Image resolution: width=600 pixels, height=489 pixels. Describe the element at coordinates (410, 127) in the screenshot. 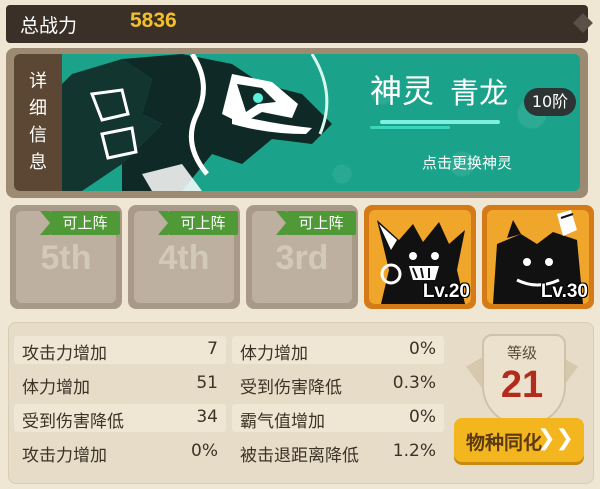

I see `name-underline-accent` at that location.